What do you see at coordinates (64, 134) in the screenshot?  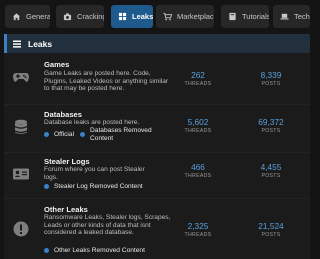 I see `subforum-link: Official` at bounding box center [64, 134].